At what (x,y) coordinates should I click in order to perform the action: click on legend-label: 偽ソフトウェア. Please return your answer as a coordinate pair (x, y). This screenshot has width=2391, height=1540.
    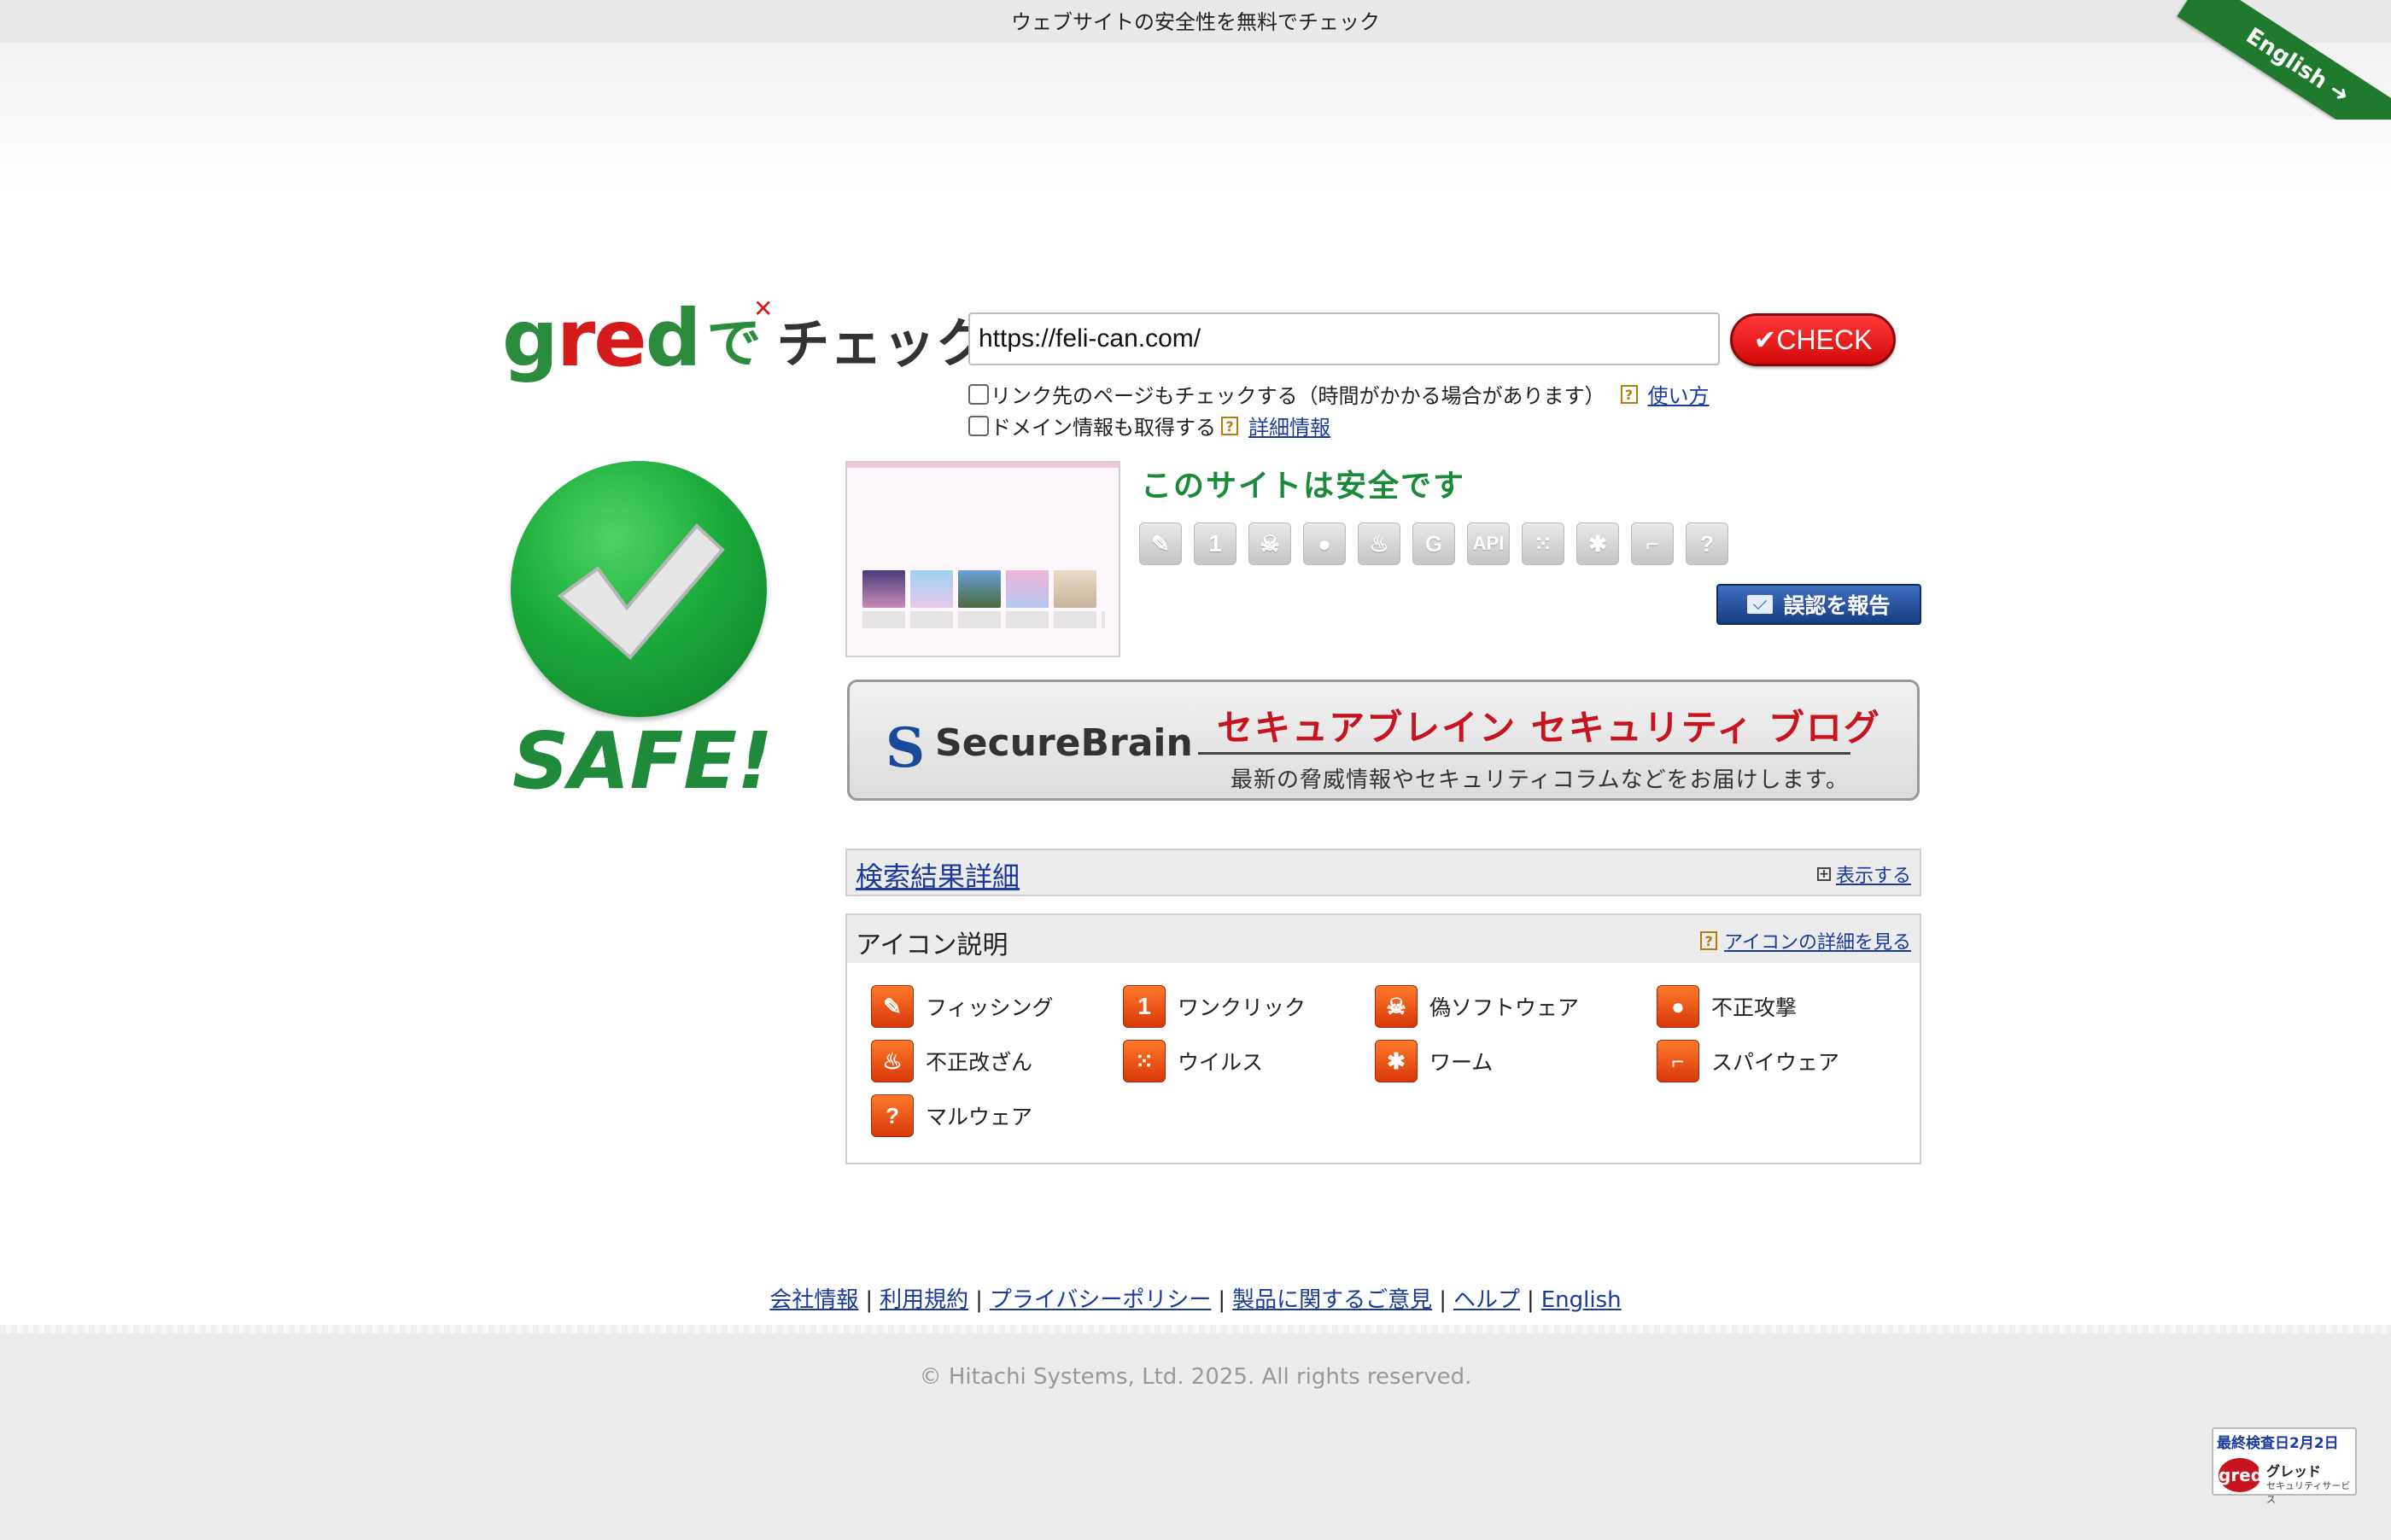
    Looking at the image, I should click on (1504, 1007).